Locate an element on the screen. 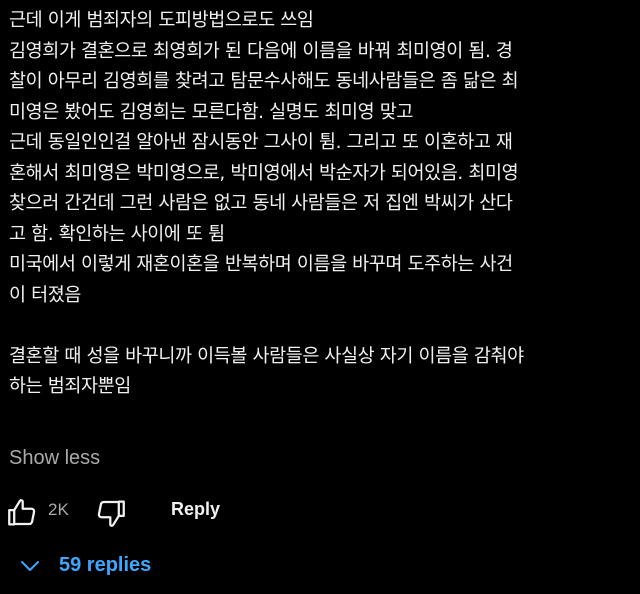 The width and height of the screenshot is (640, 594). like-button is located at coordinates (22, 513).